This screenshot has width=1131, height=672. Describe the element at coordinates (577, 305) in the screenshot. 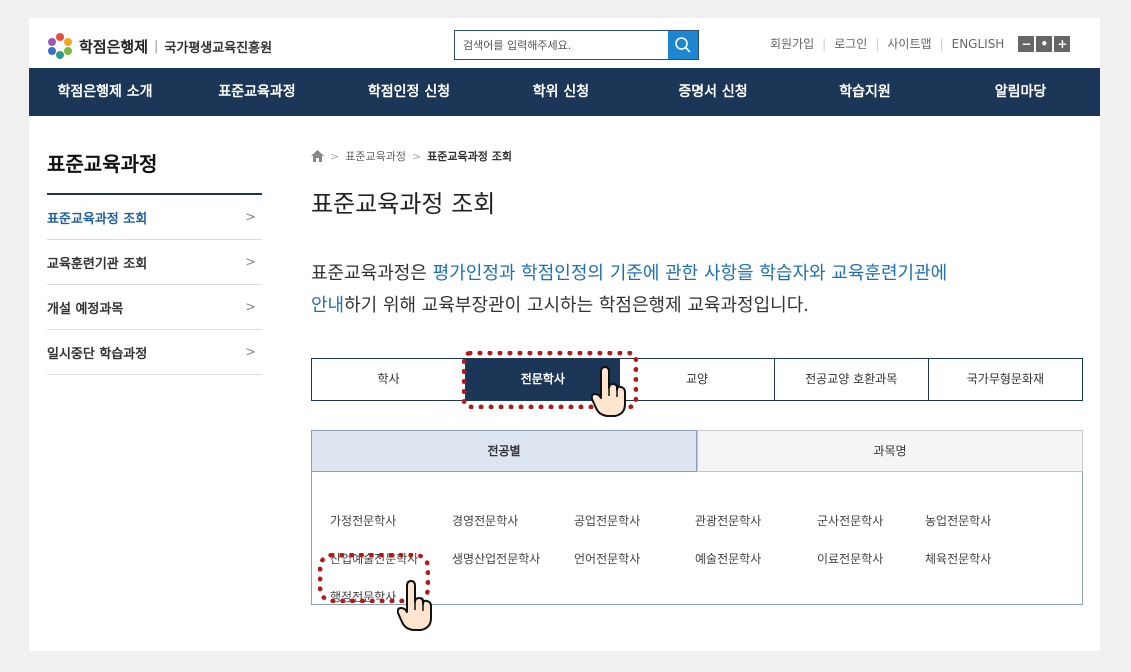

I see `desc-text: 하기 위해 교육부장관이 고시하는 학점은행제 교육과정입니다.` at that location.